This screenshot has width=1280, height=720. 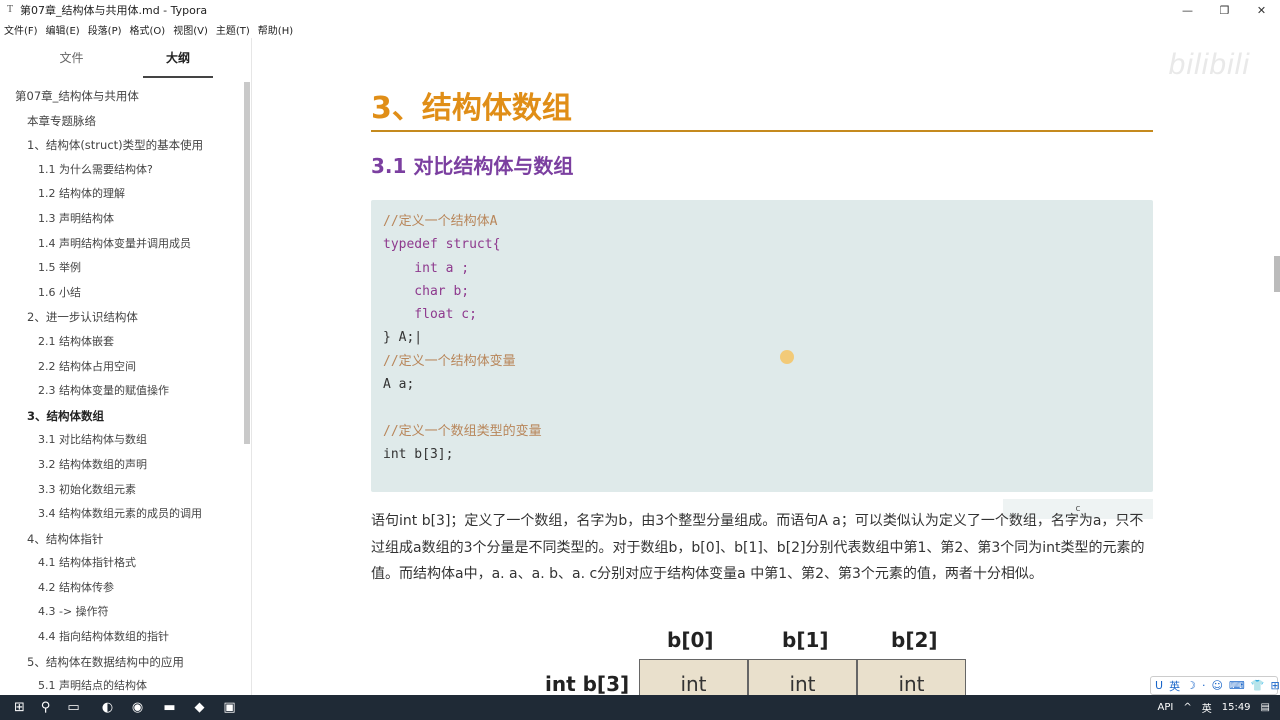 I want to click on punct-icon: ·, so click(x=1204, y=685).